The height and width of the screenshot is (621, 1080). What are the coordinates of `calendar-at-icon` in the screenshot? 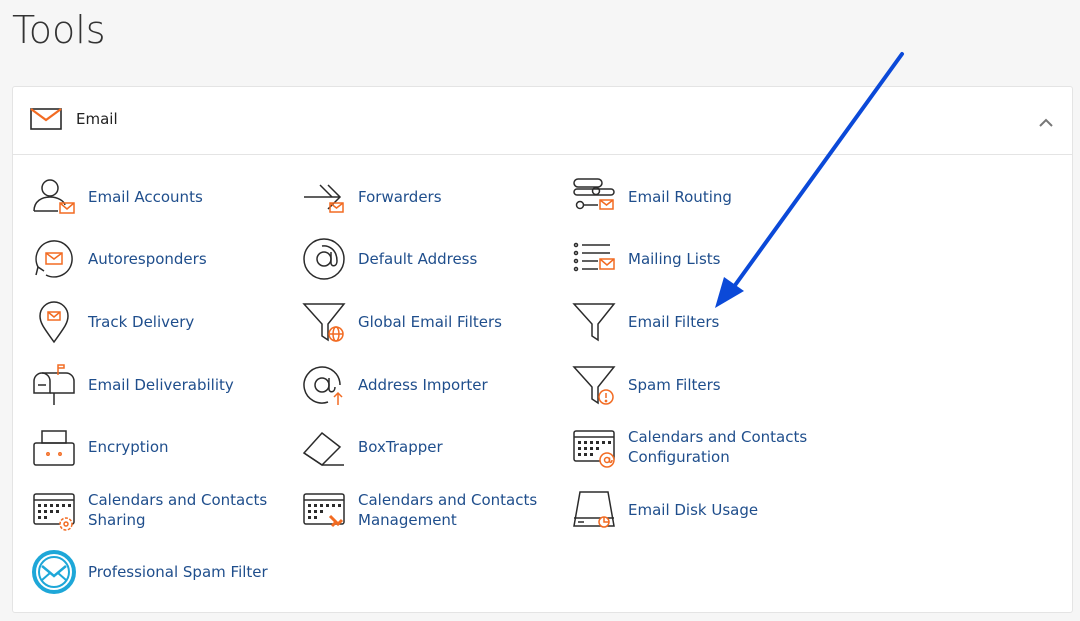 It's located at (594, 447).